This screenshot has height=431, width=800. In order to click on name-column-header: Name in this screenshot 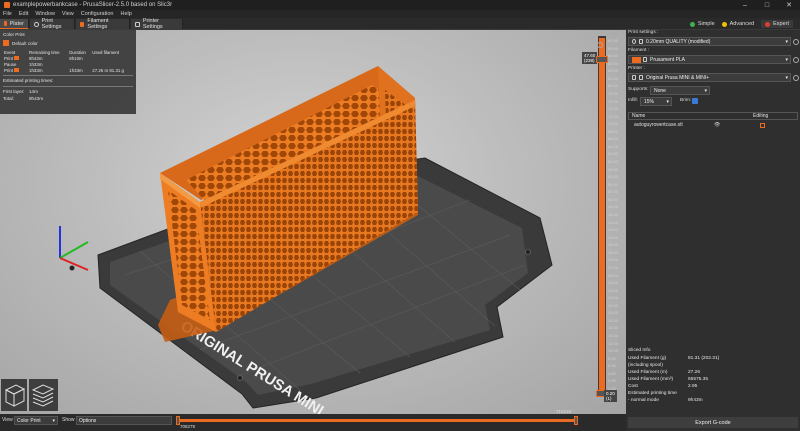, I will do `click(639, 116)`.